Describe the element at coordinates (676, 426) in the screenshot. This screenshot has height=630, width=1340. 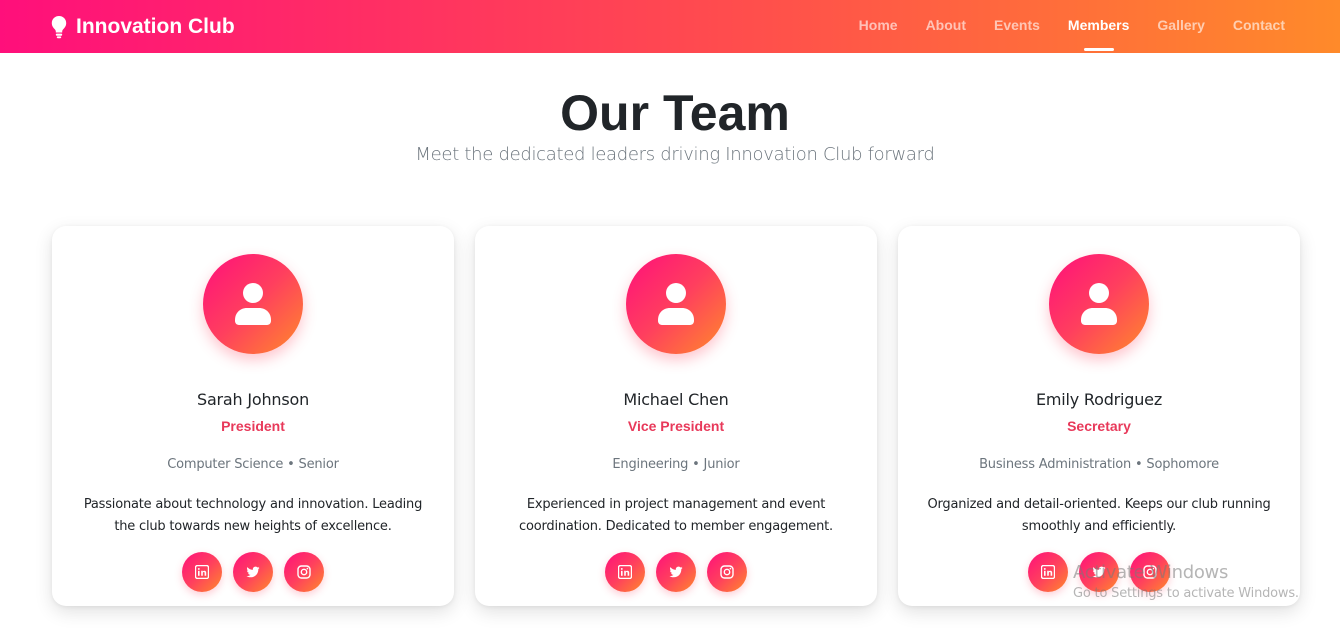
I see `member-role: Vice President` at that location.